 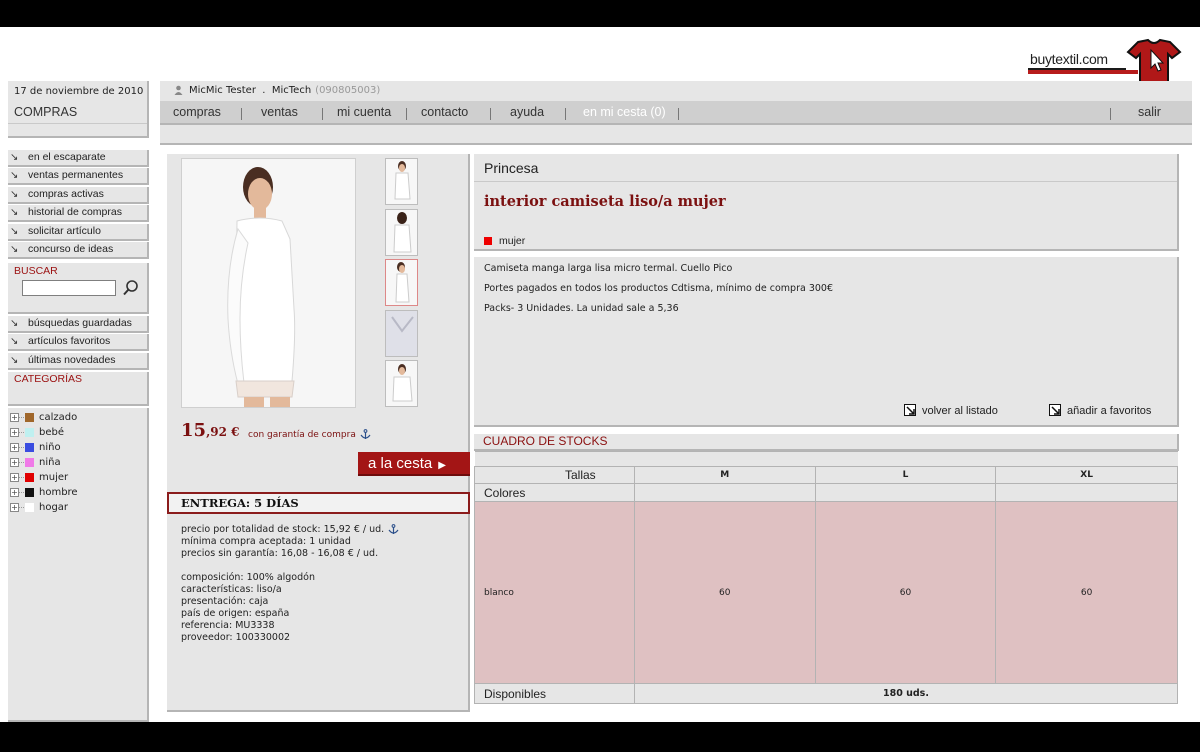 I want to click on sidebar-item-novedades: ↘ últimas novedades, so click(x=78, y=361).